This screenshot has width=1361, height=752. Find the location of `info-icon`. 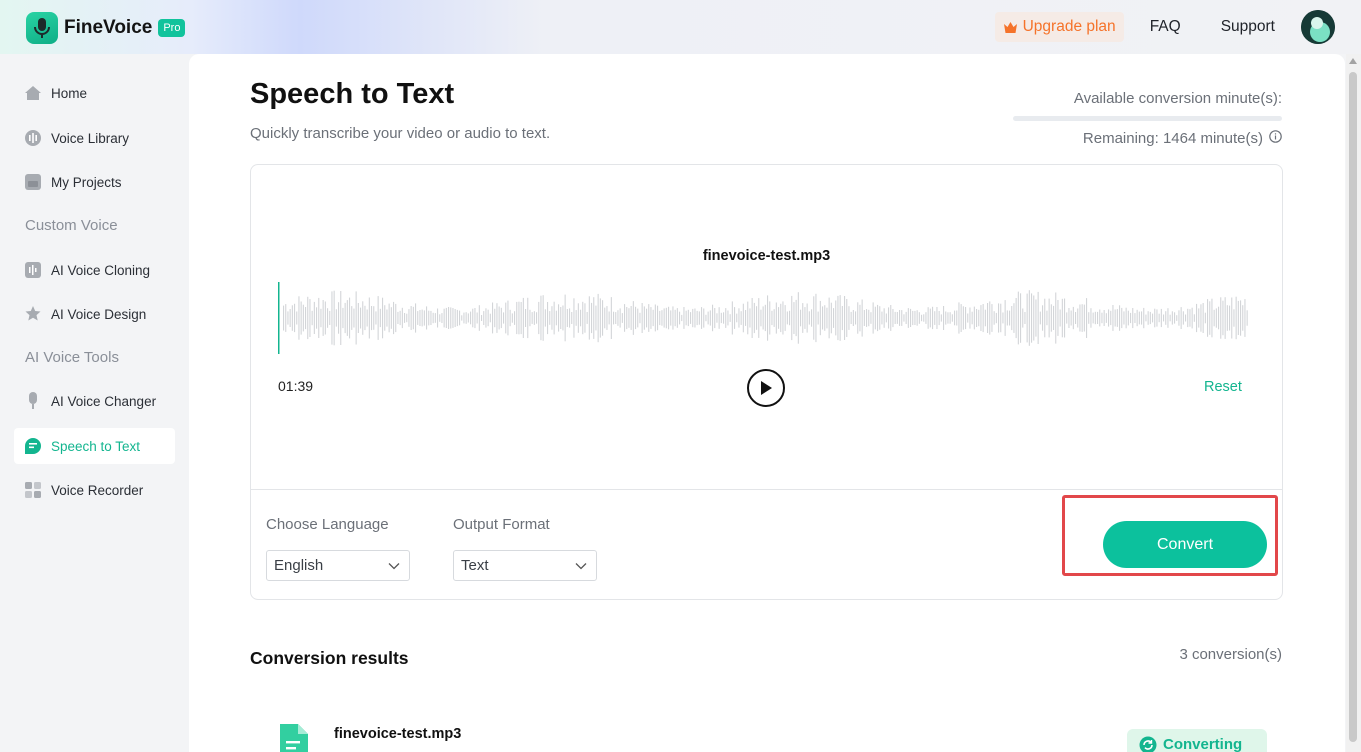

info-icon is located at coordinates (1275, 138).